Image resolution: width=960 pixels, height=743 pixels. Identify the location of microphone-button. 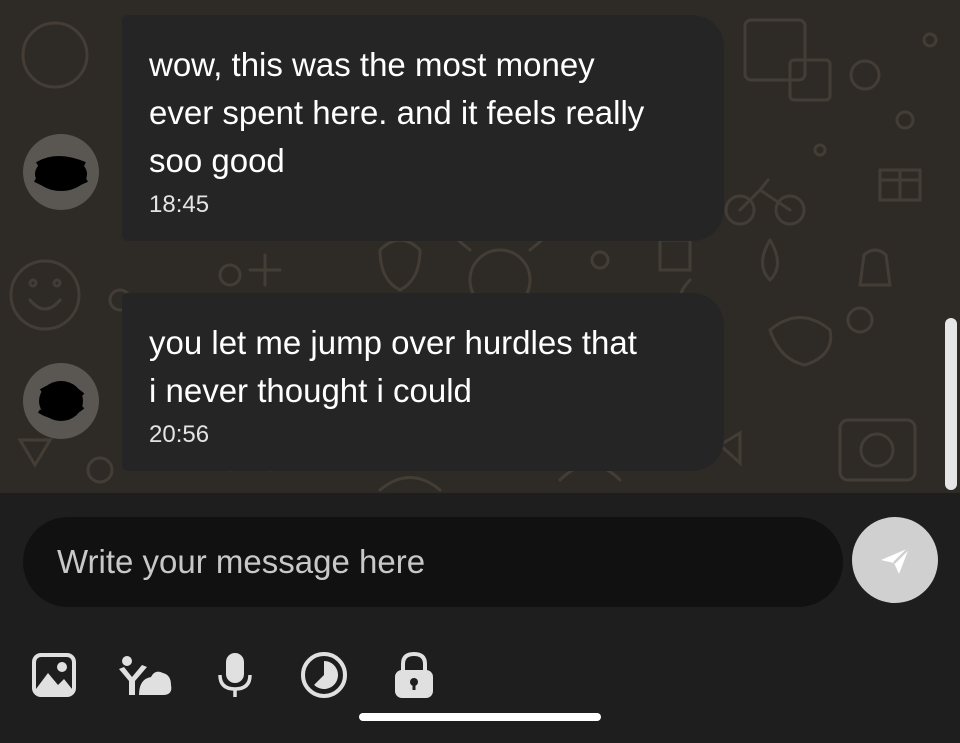
(235, 675).